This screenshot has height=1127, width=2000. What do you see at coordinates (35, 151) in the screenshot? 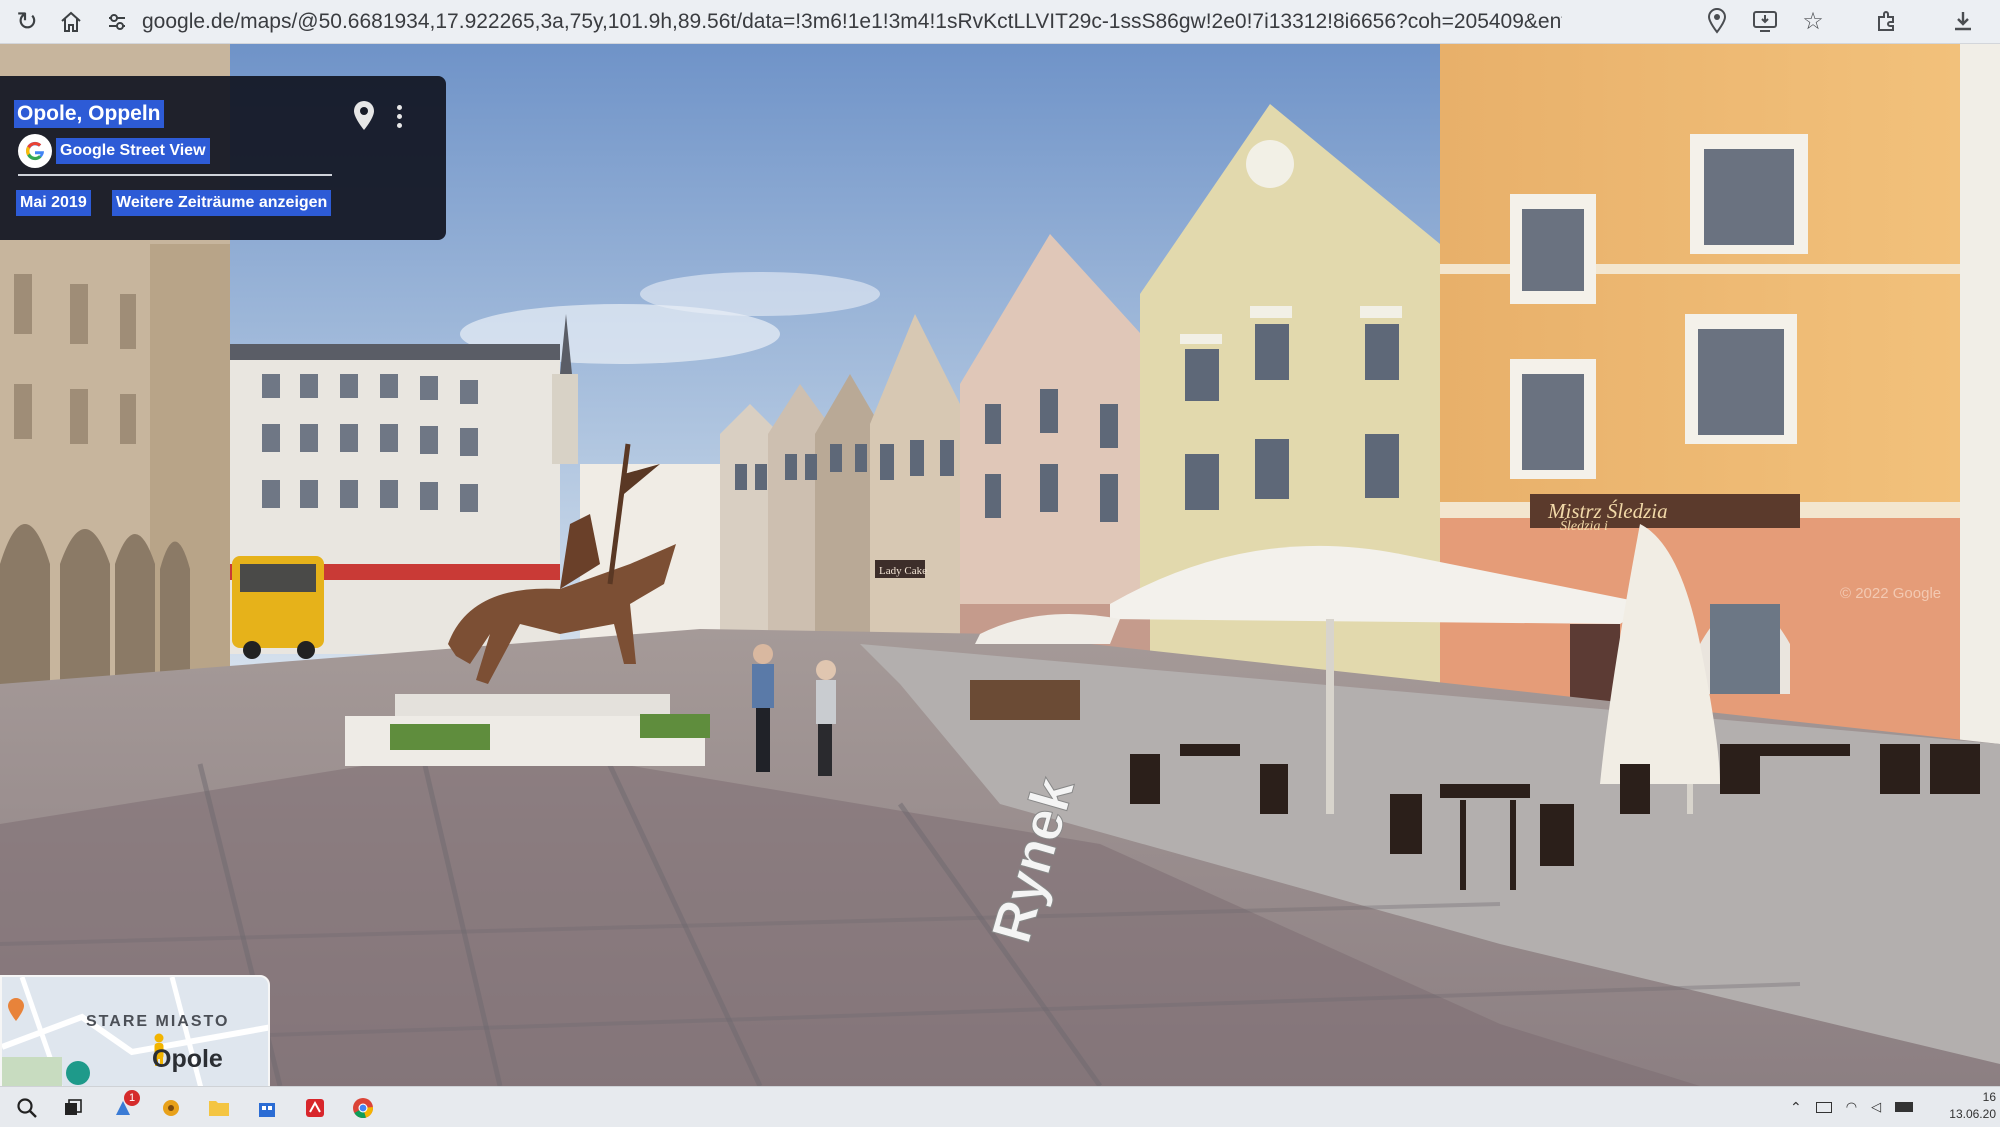
I see `google-logo-icon` at bounding box center [35, 151].